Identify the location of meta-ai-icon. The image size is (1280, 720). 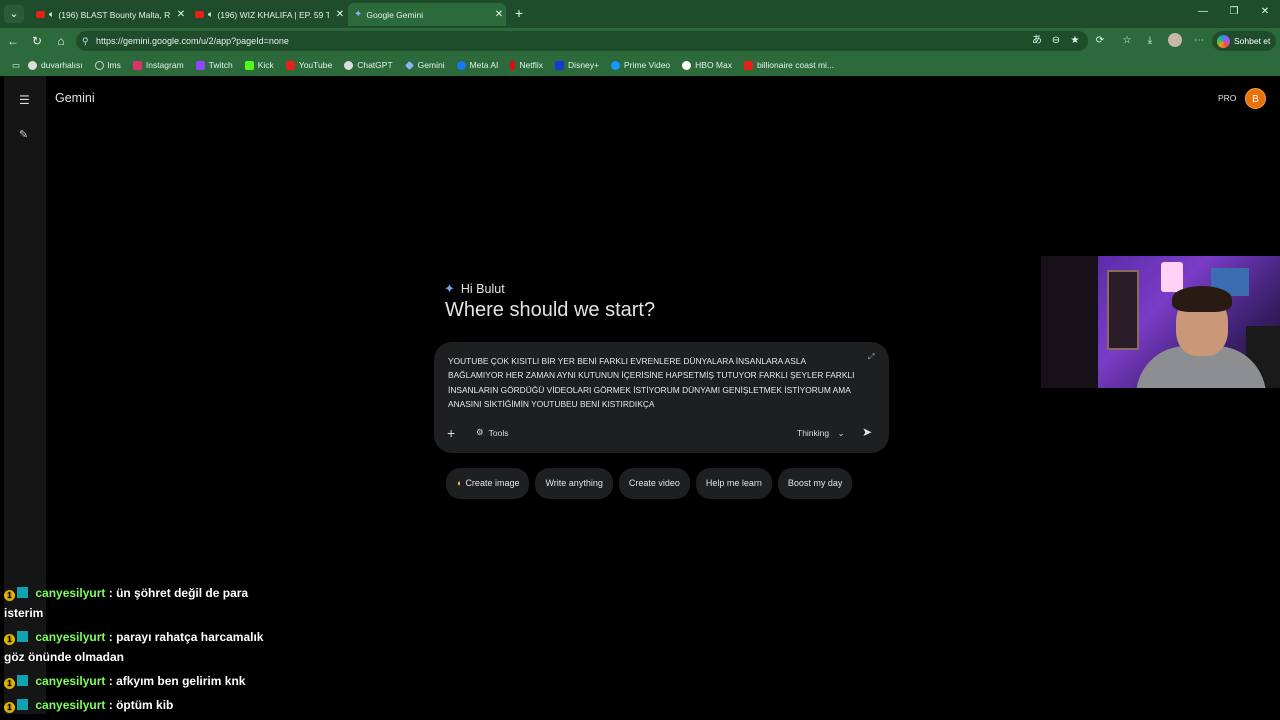
(461, 65).